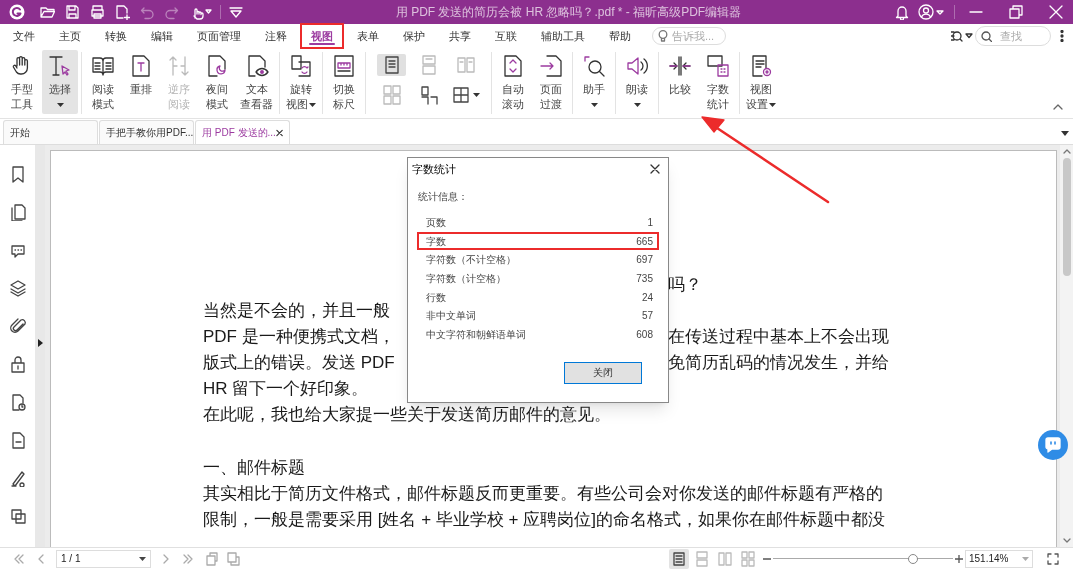  What do you see at coordinates (506, 36) in the screenshot?
I see `menu-tab: 互联` at bounding box center [506, 36].